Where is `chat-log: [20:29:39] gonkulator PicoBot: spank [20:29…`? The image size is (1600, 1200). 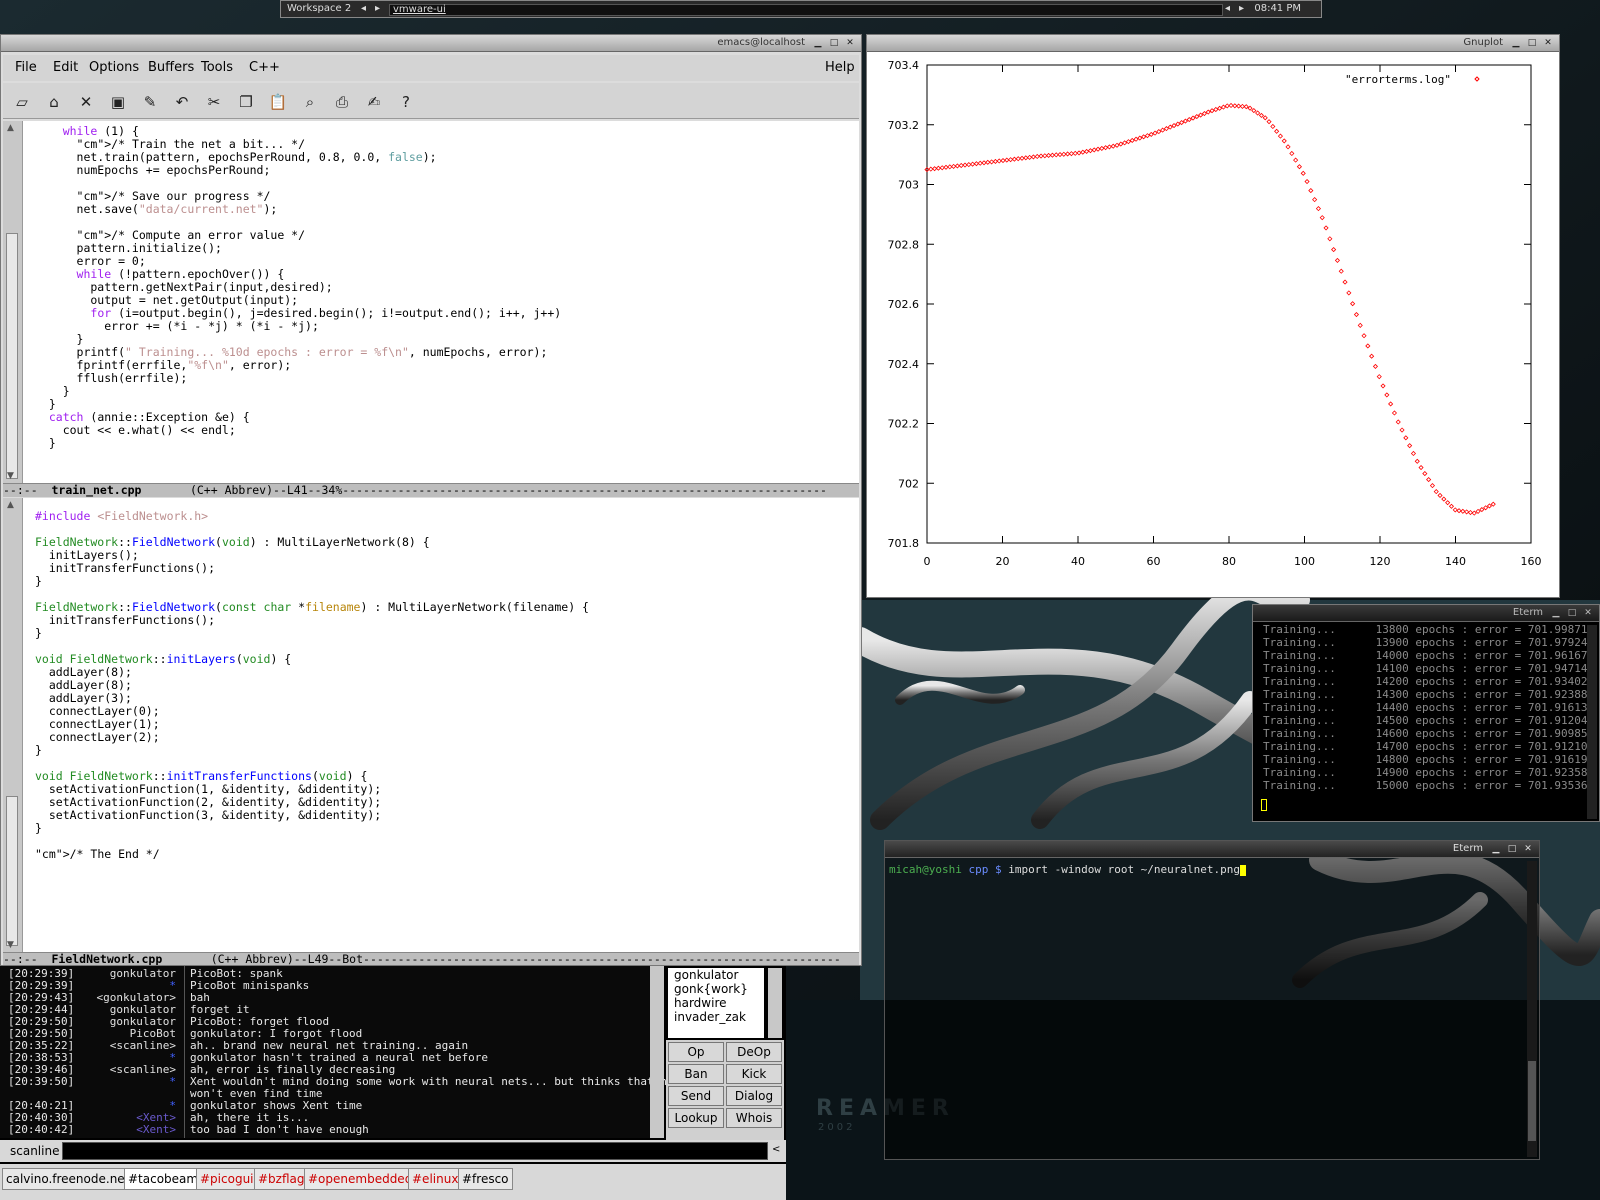
chat-log: [20:29:39] gonkulator PicoBot: spank [20:29… is located at coordinates (336, 1052).